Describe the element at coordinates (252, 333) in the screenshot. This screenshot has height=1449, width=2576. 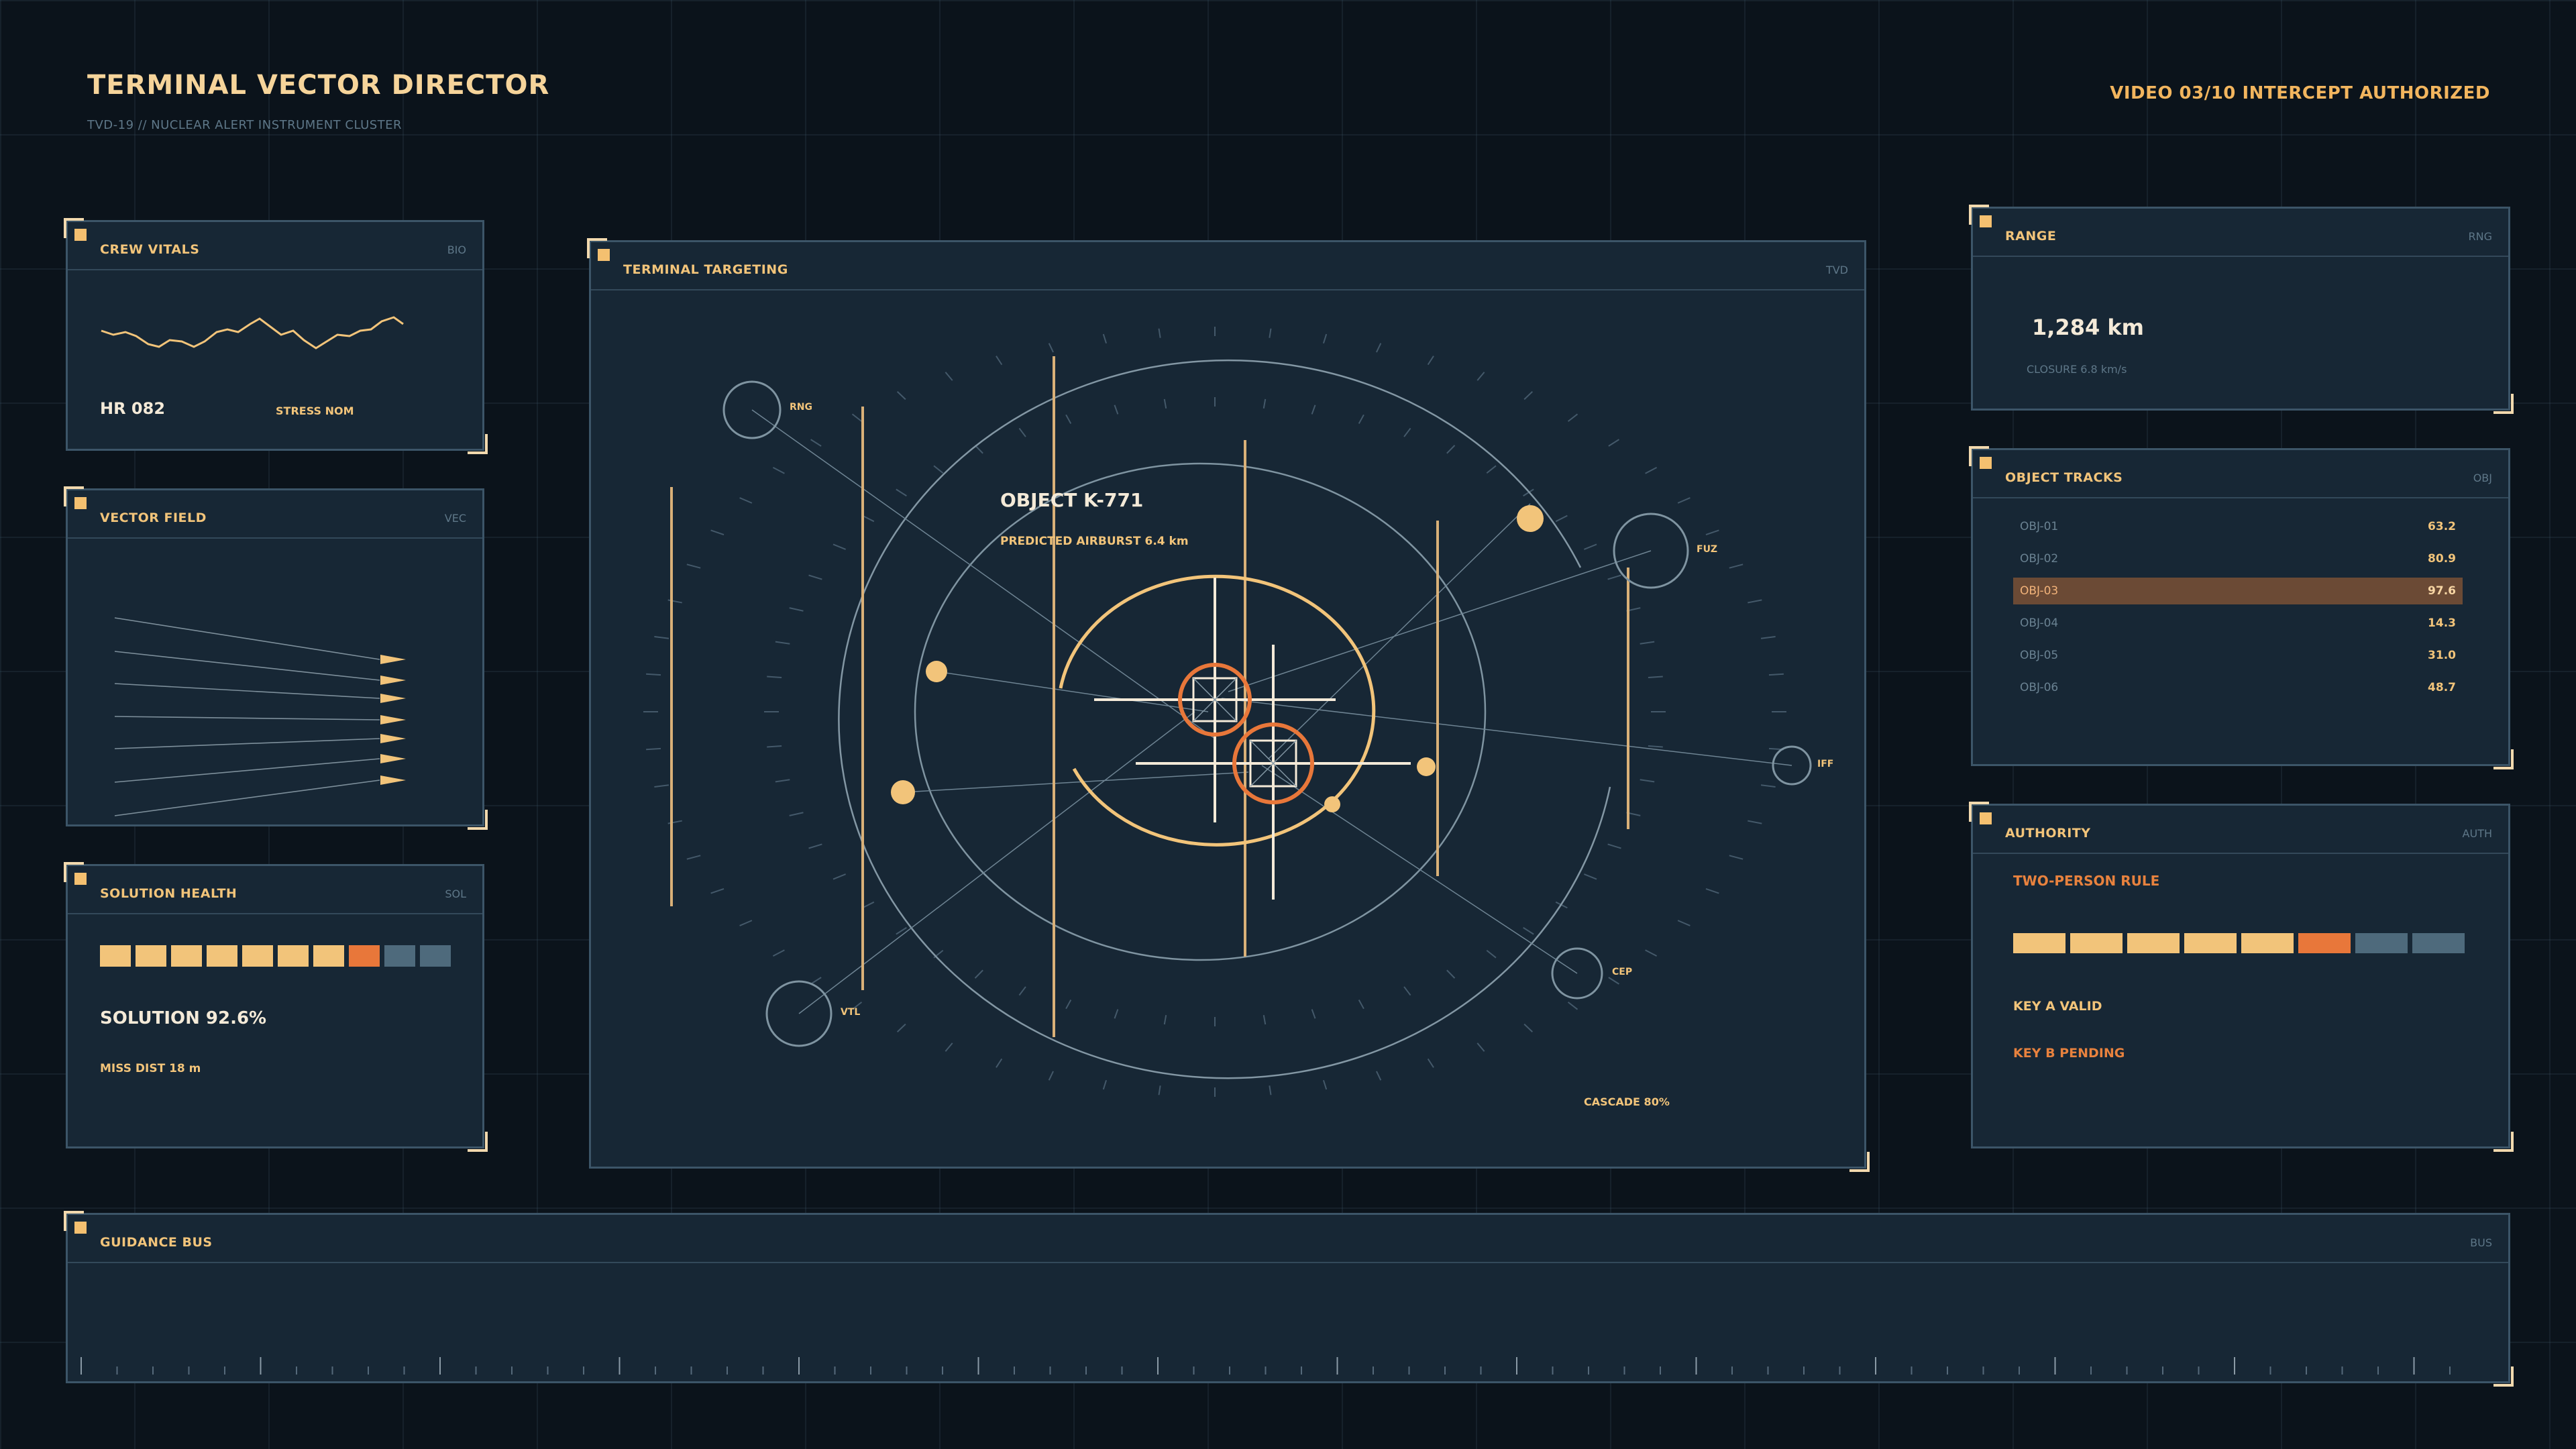
I see `heart-rate-waveform` at that location.